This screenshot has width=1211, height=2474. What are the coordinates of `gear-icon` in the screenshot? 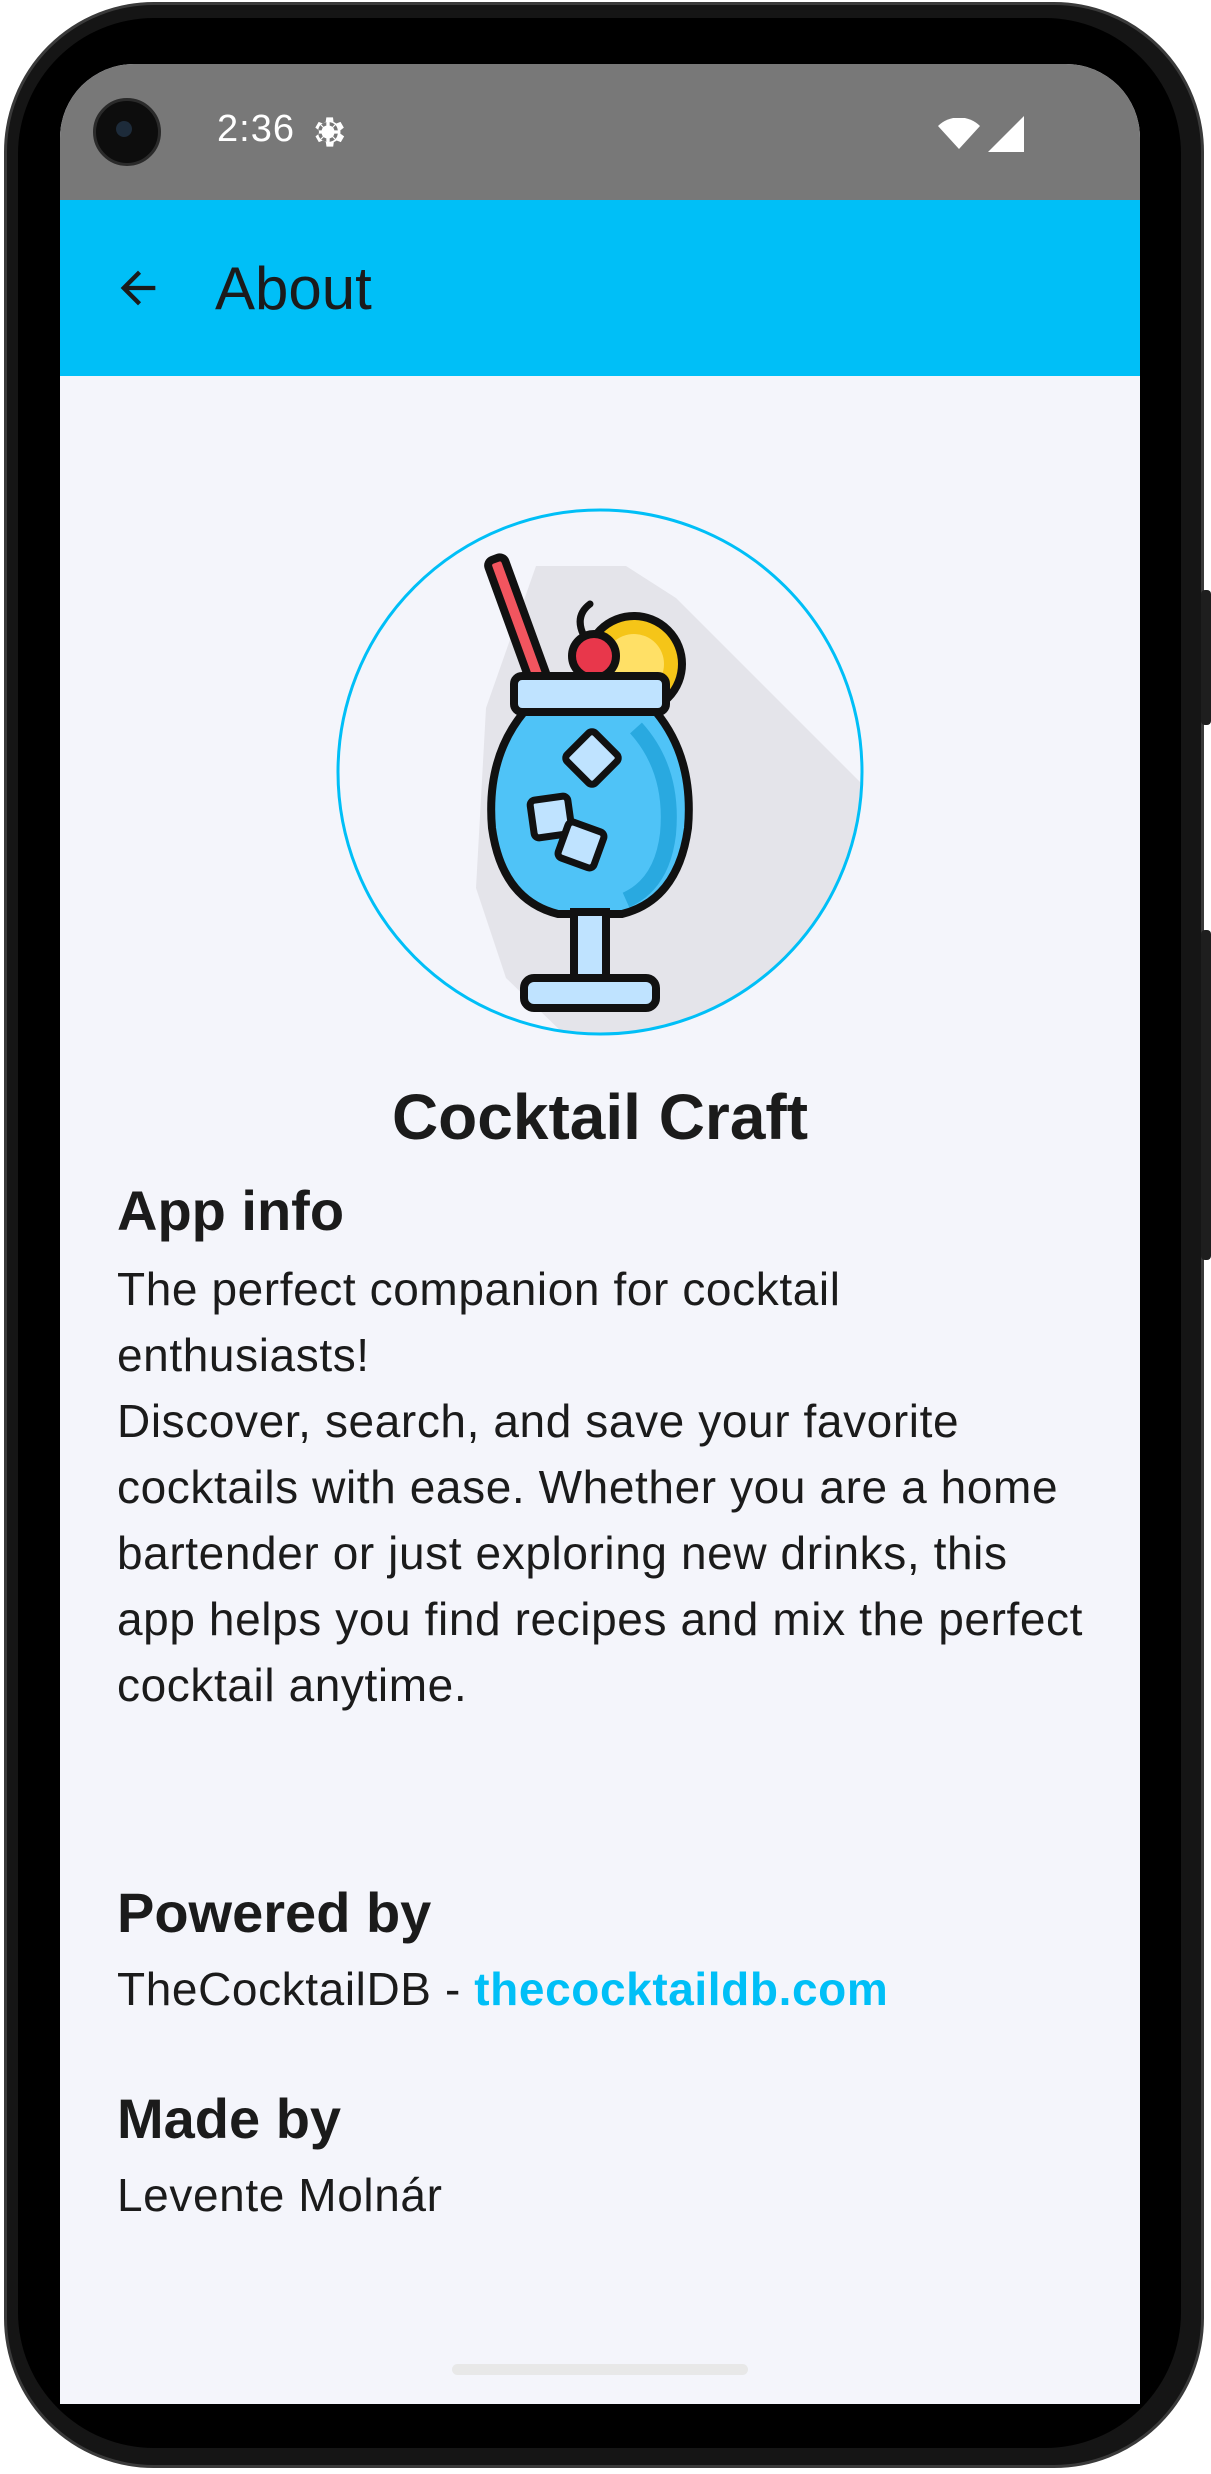 It's located at (330, 132).